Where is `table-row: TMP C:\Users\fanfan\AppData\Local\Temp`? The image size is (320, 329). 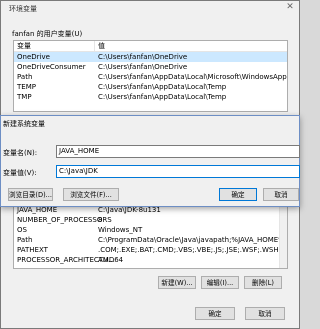
table-row: TMP C:\Users\fanfan\AppData\Local\Temp is located at coordinates (150, 97).